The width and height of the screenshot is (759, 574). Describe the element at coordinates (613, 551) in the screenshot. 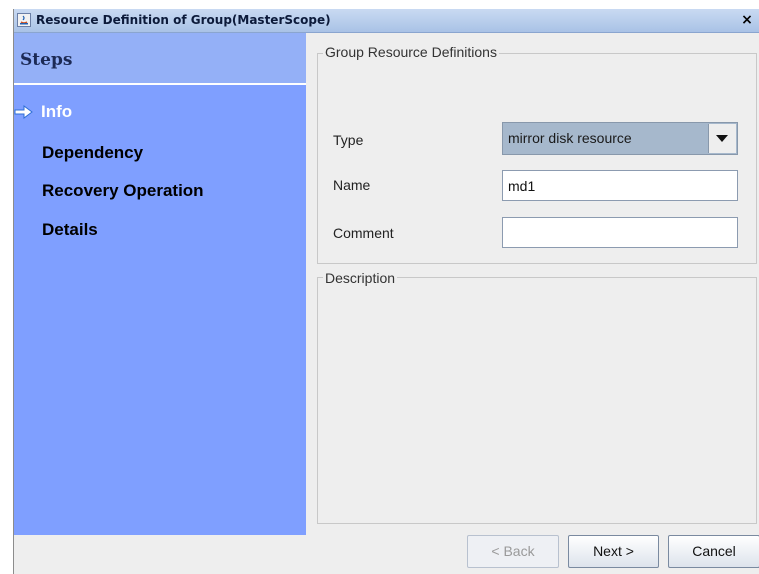

I see `next-button: Next >` at that location.